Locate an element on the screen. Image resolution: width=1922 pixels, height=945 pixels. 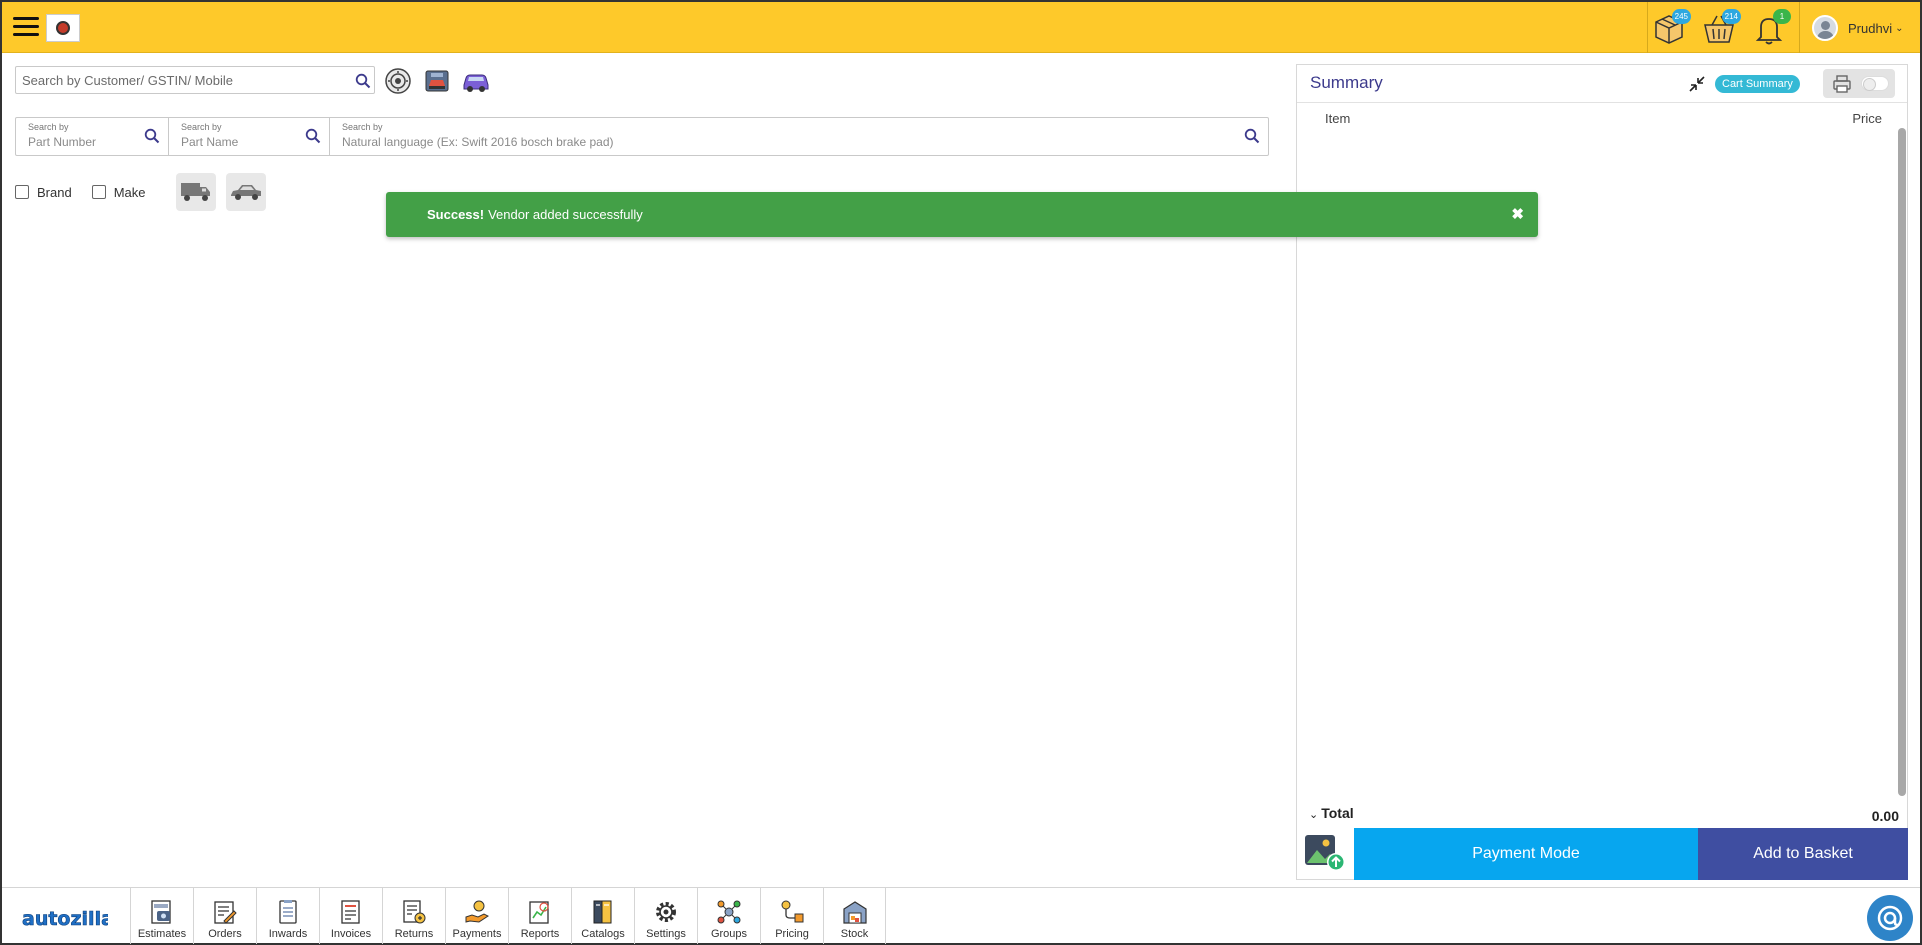
summary-title: Summary is located at coordinates (1346, 82).